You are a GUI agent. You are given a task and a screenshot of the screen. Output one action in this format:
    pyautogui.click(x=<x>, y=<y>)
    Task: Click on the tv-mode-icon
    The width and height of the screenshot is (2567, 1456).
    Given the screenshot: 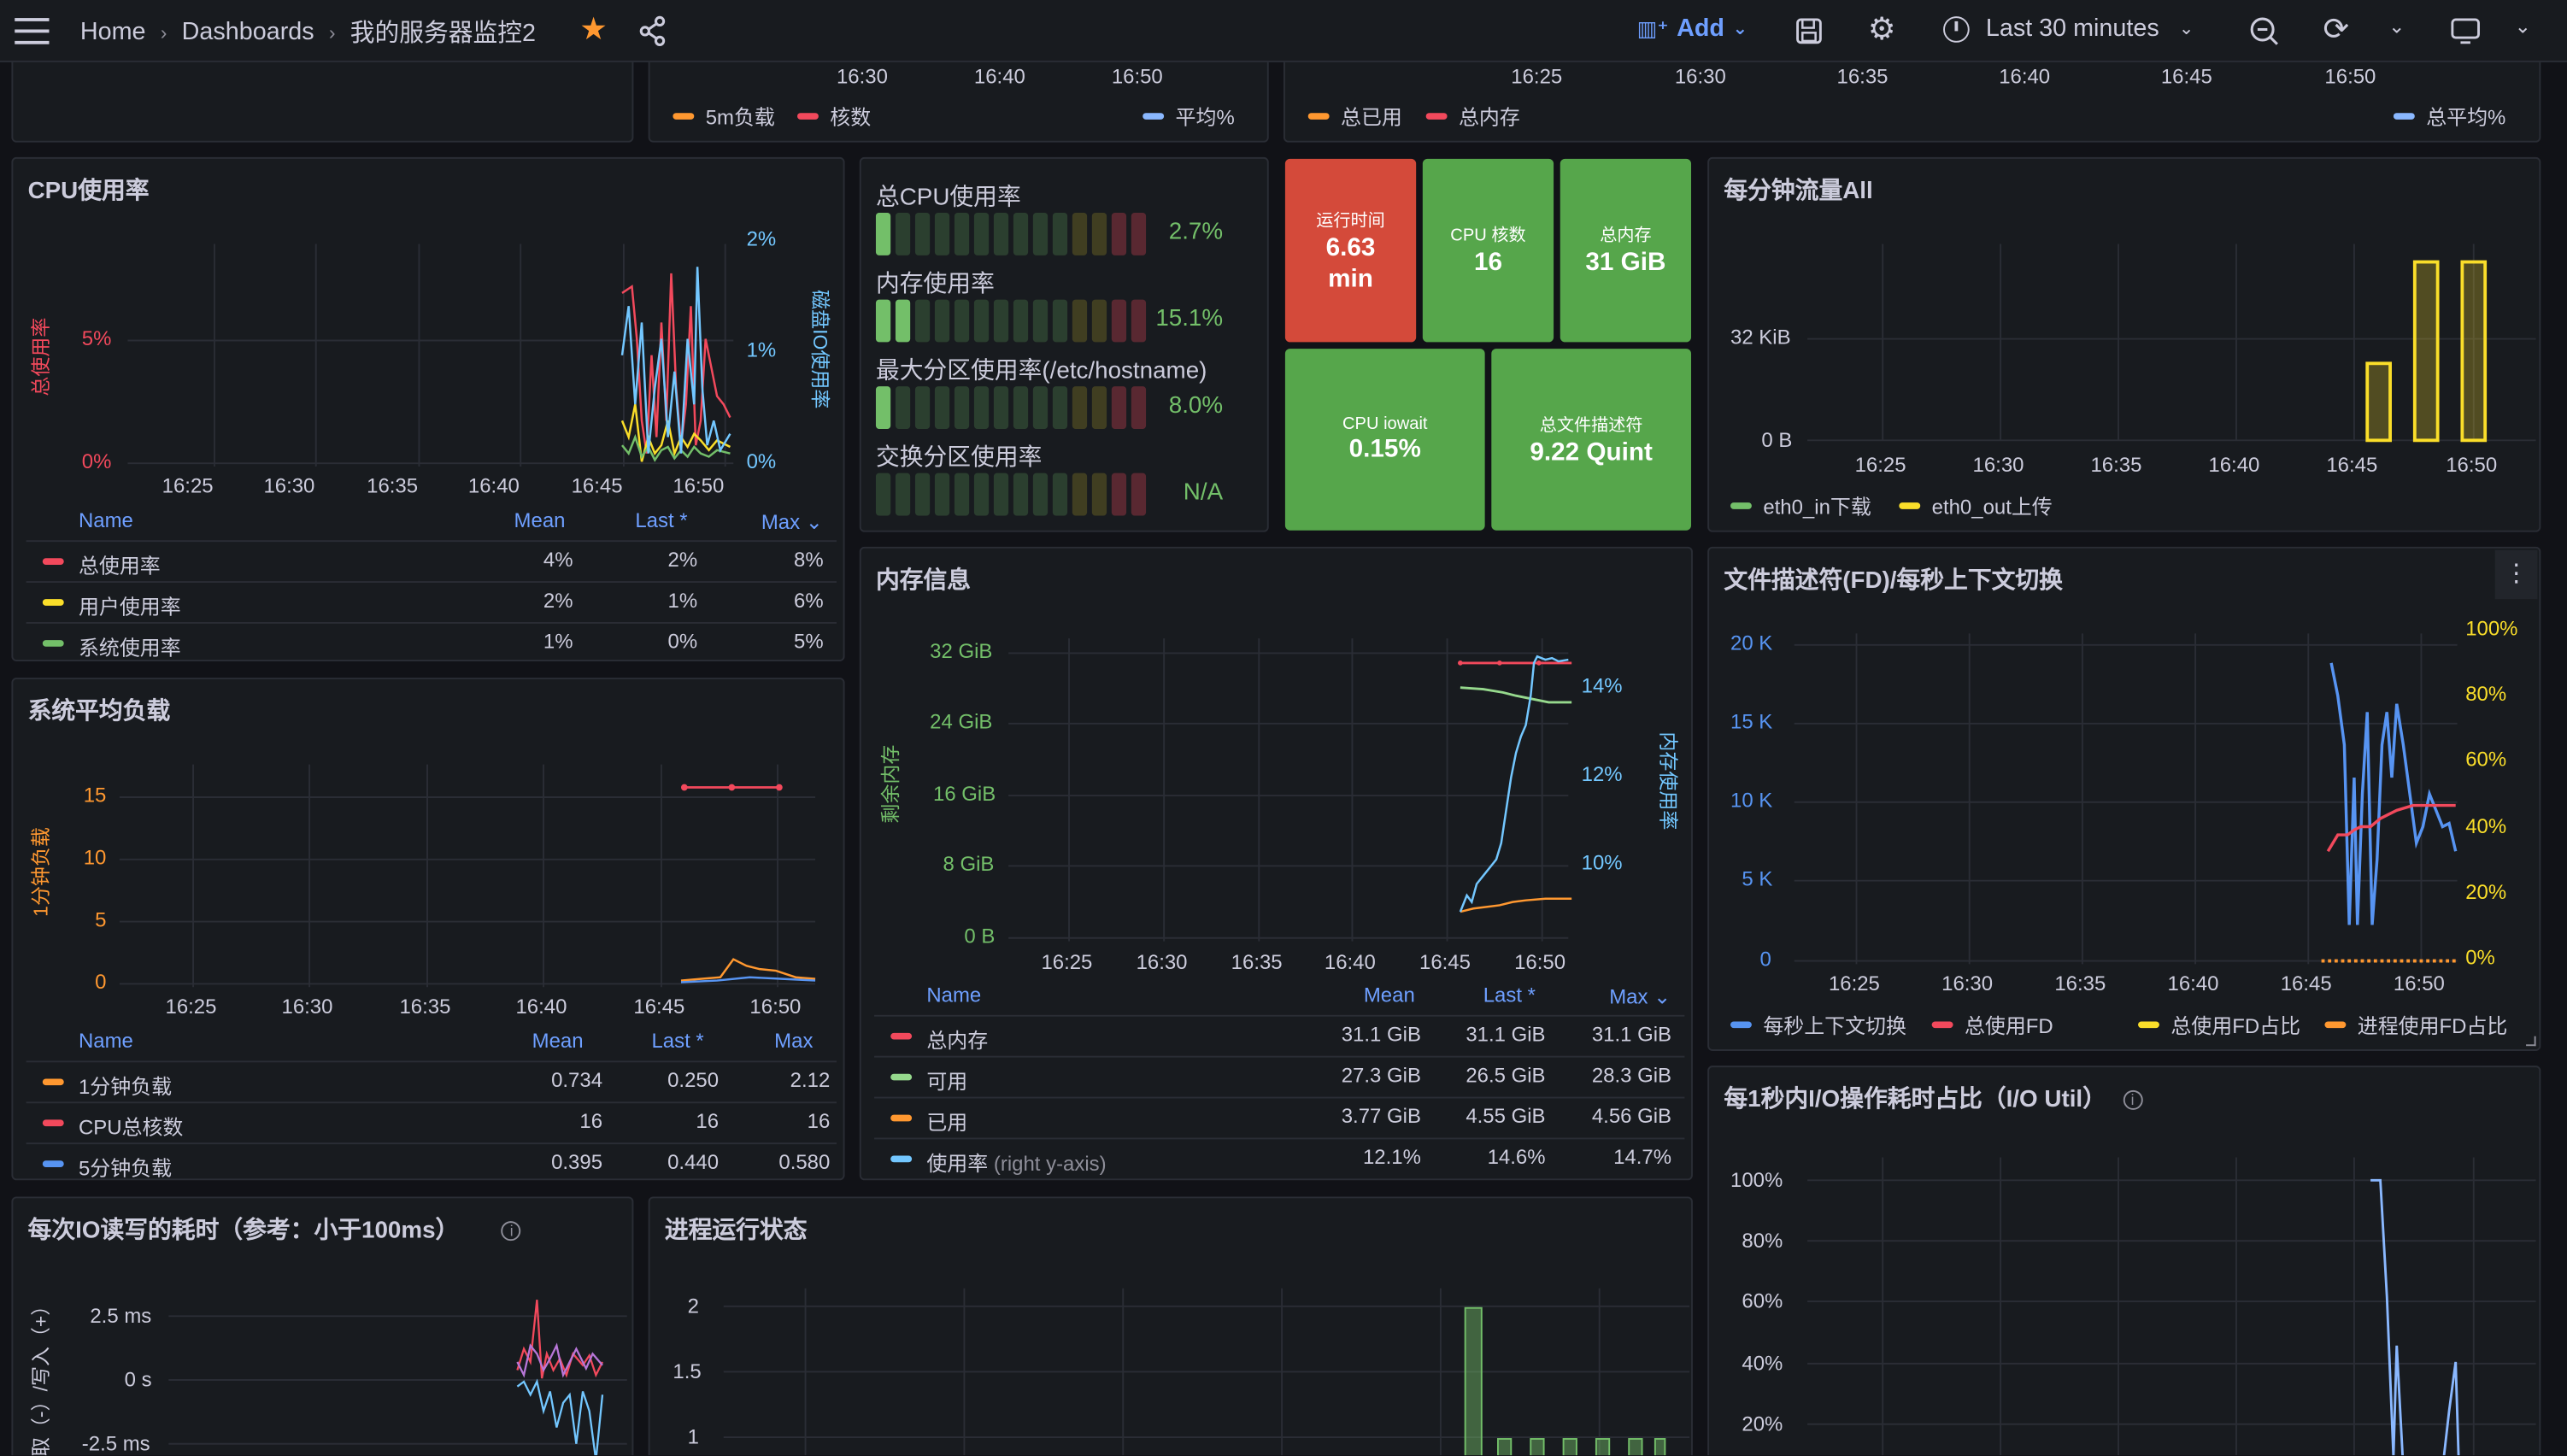 What is the action you would take?
    pyautogui.click(x=2465, y=31)
    